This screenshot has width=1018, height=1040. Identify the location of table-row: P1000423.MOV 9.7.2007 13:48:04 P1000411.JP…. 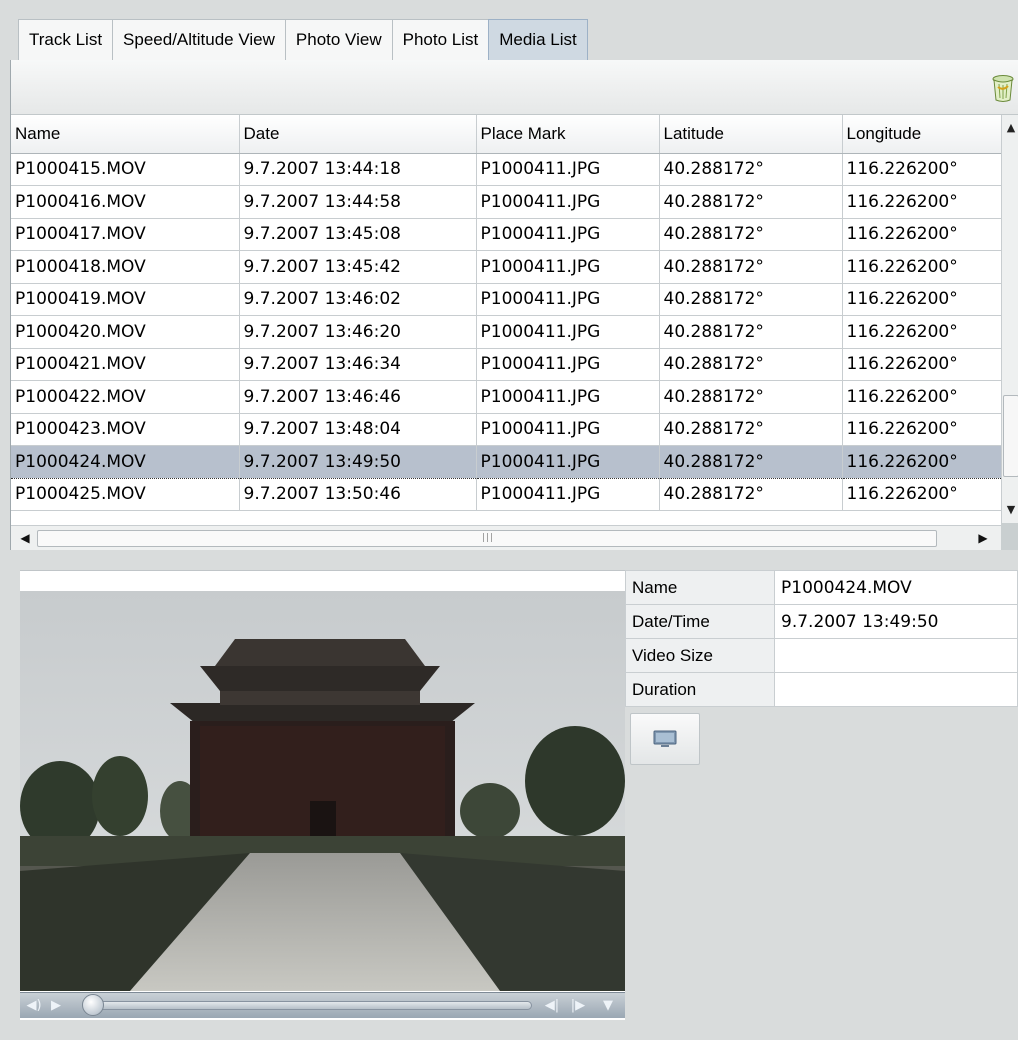
(506, 429).